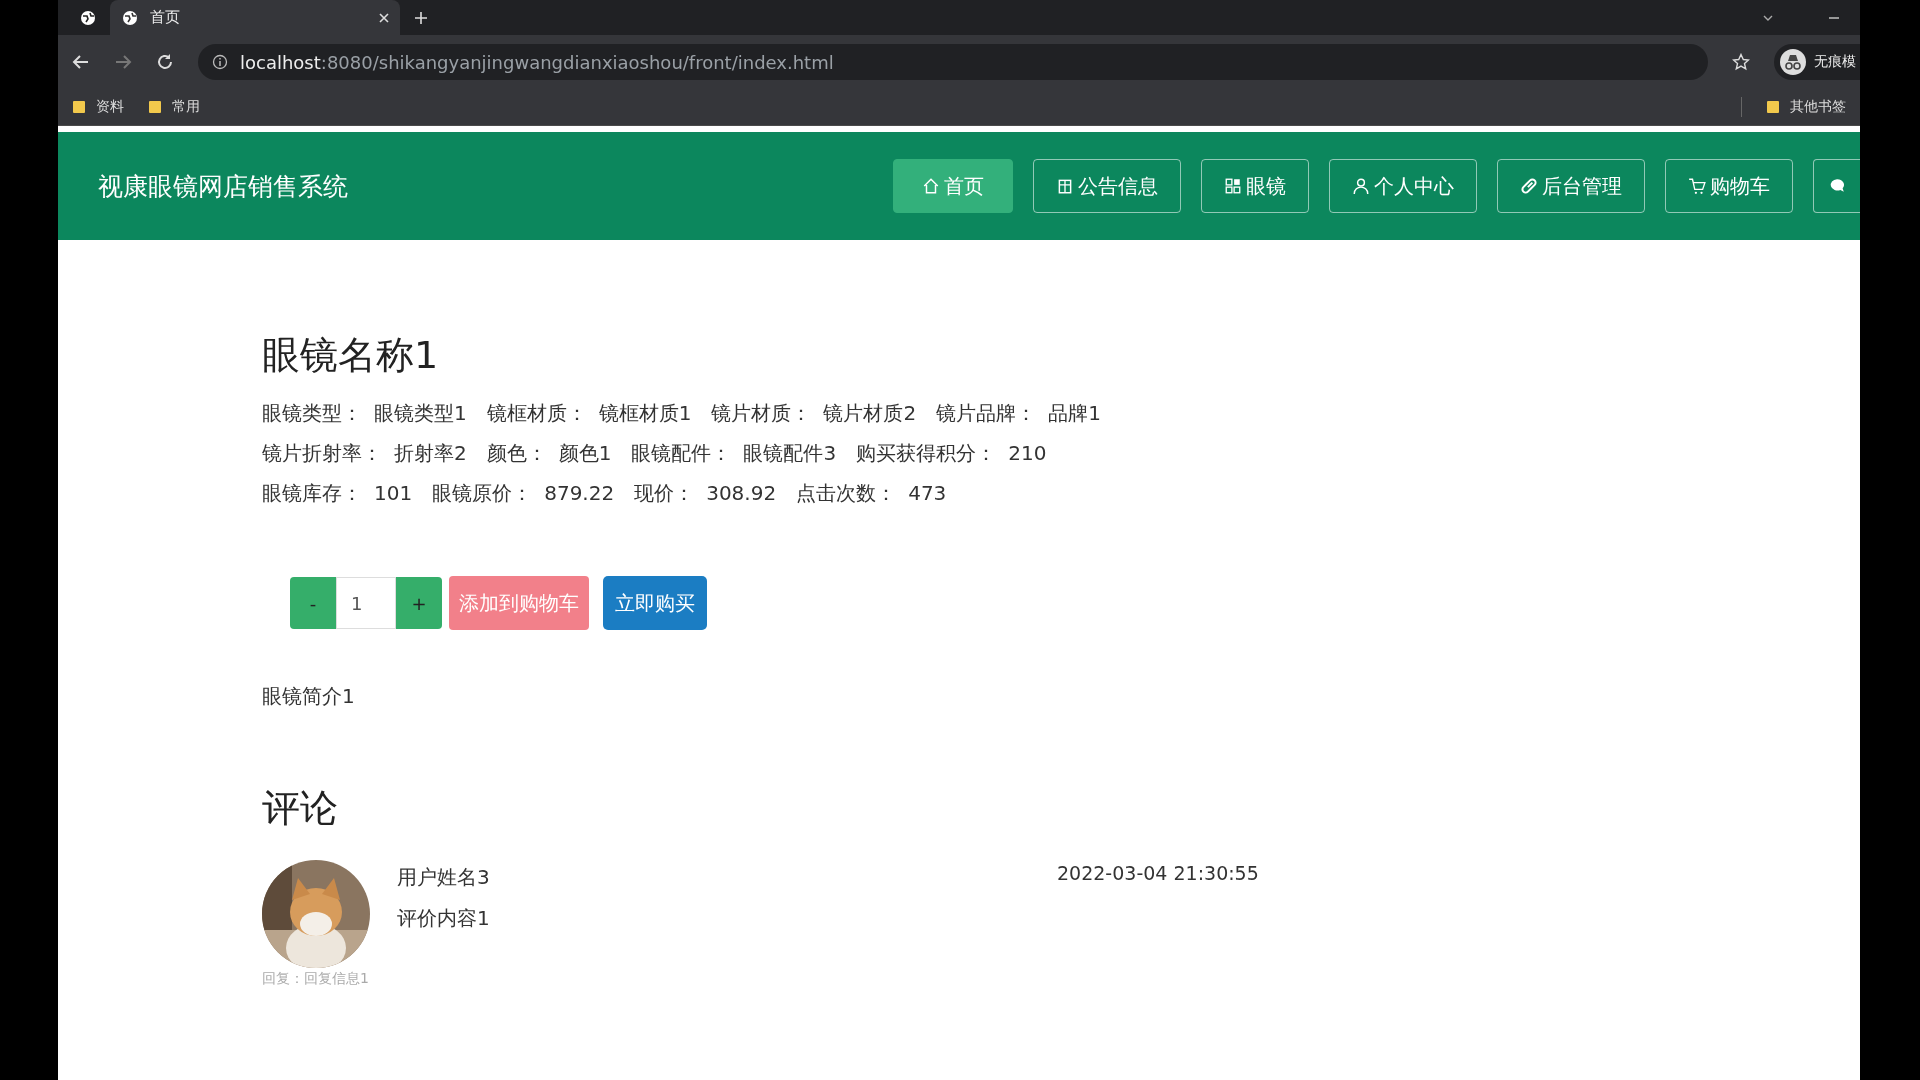 Image resolution: width=1920 pixels, height=1080 pixels. Describe the element at coordinates (1074, 413) in the screenshot. I see `attribute-value: 品牌1` at that location.